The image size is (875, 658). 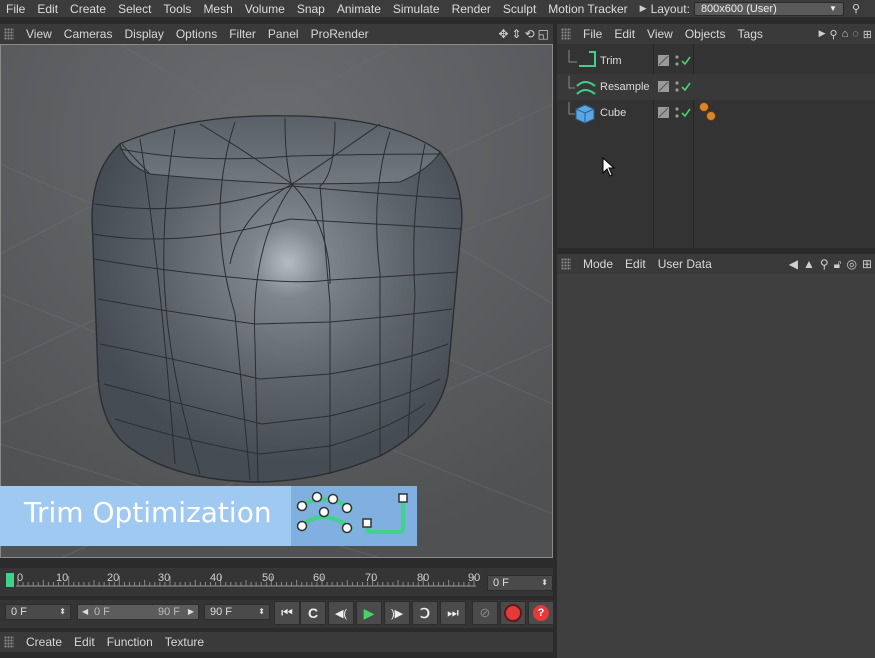 I want to click on layout-select: 800x600 (User) ▼, so click(x=768, y=8).